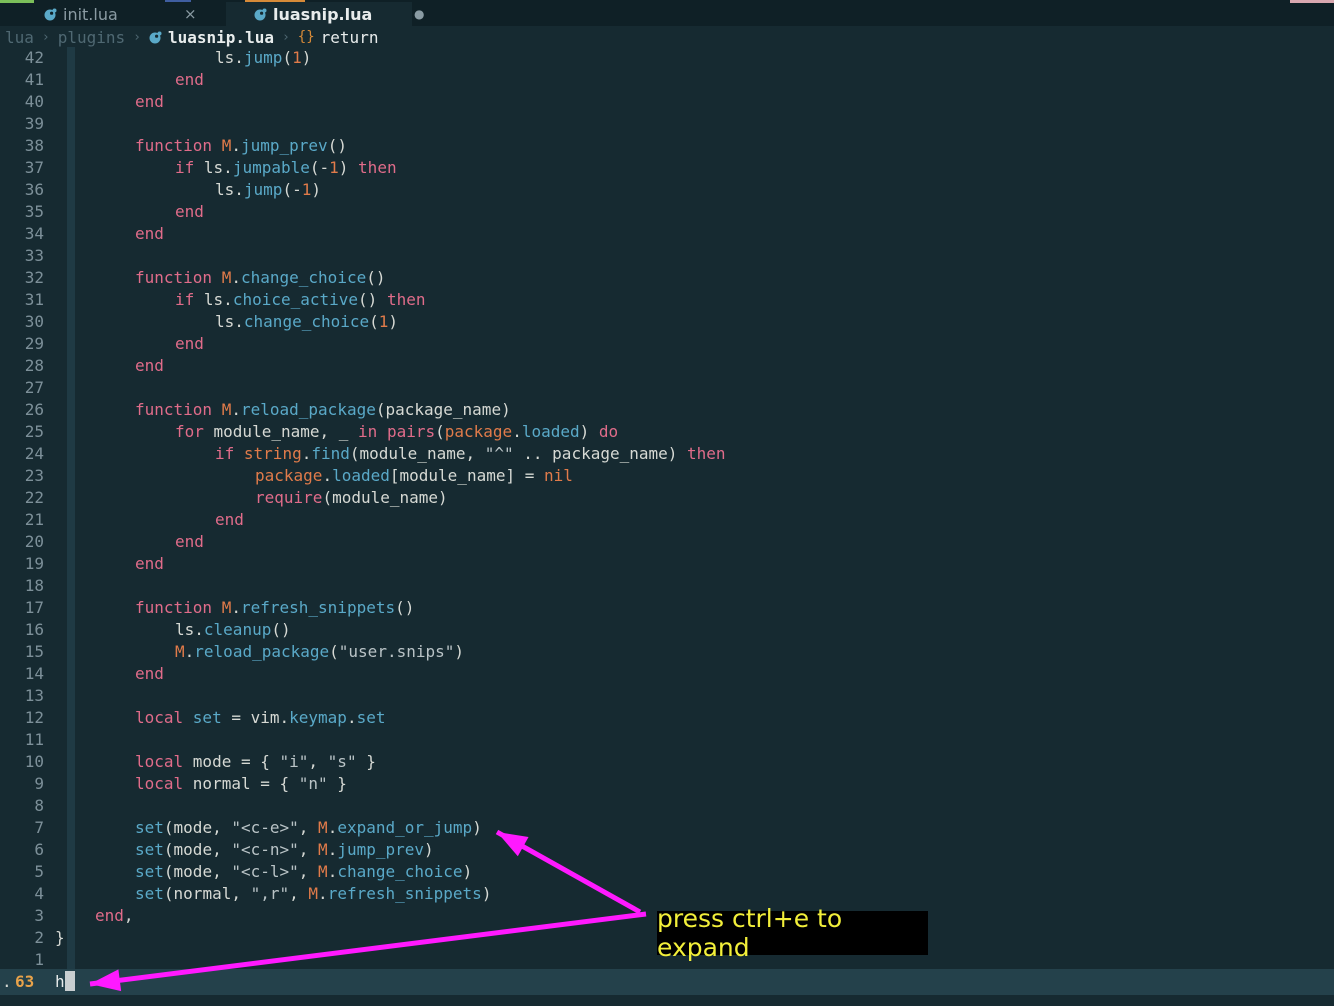 Image resolution: width=1334 pixels, height=1006 pixels. What do you see at coordinates (211, 37) in the screenshot?
I see `breadcrumb-file: luasnip.lua` at bounding box center [211, 37].